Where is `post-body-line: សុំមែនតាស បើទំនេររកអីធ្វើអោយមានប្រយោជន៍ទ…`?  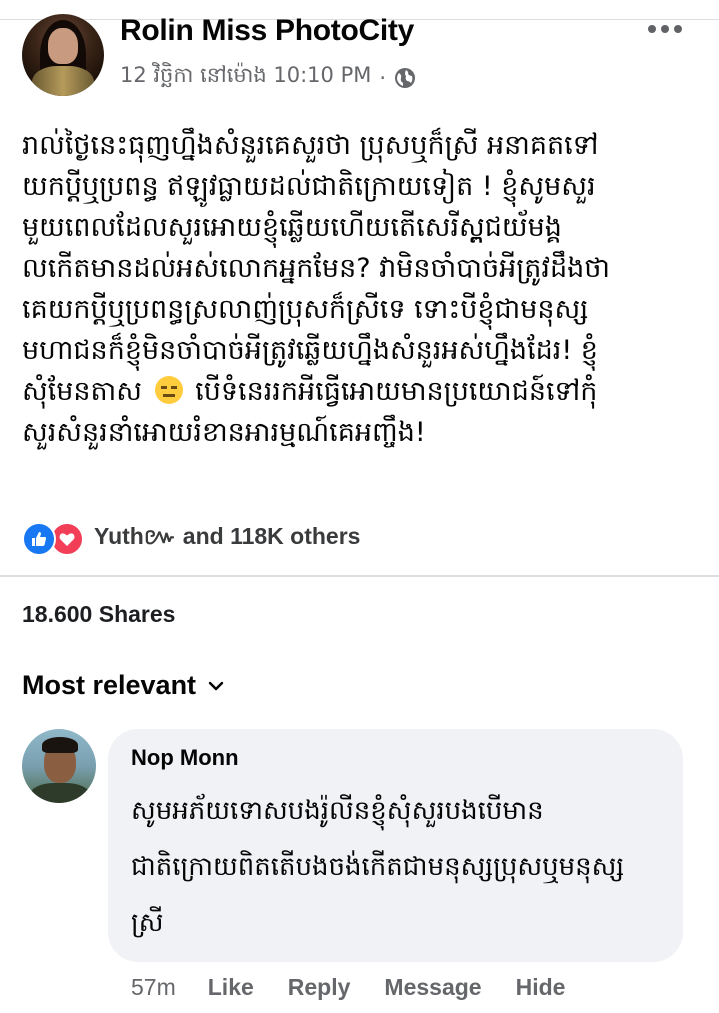
post-body-line: សុំមែនតាស បើទំនេររកអីធ្វើអោយមានប្រយោជន៍ទ… is located at coordinates (362, 391).